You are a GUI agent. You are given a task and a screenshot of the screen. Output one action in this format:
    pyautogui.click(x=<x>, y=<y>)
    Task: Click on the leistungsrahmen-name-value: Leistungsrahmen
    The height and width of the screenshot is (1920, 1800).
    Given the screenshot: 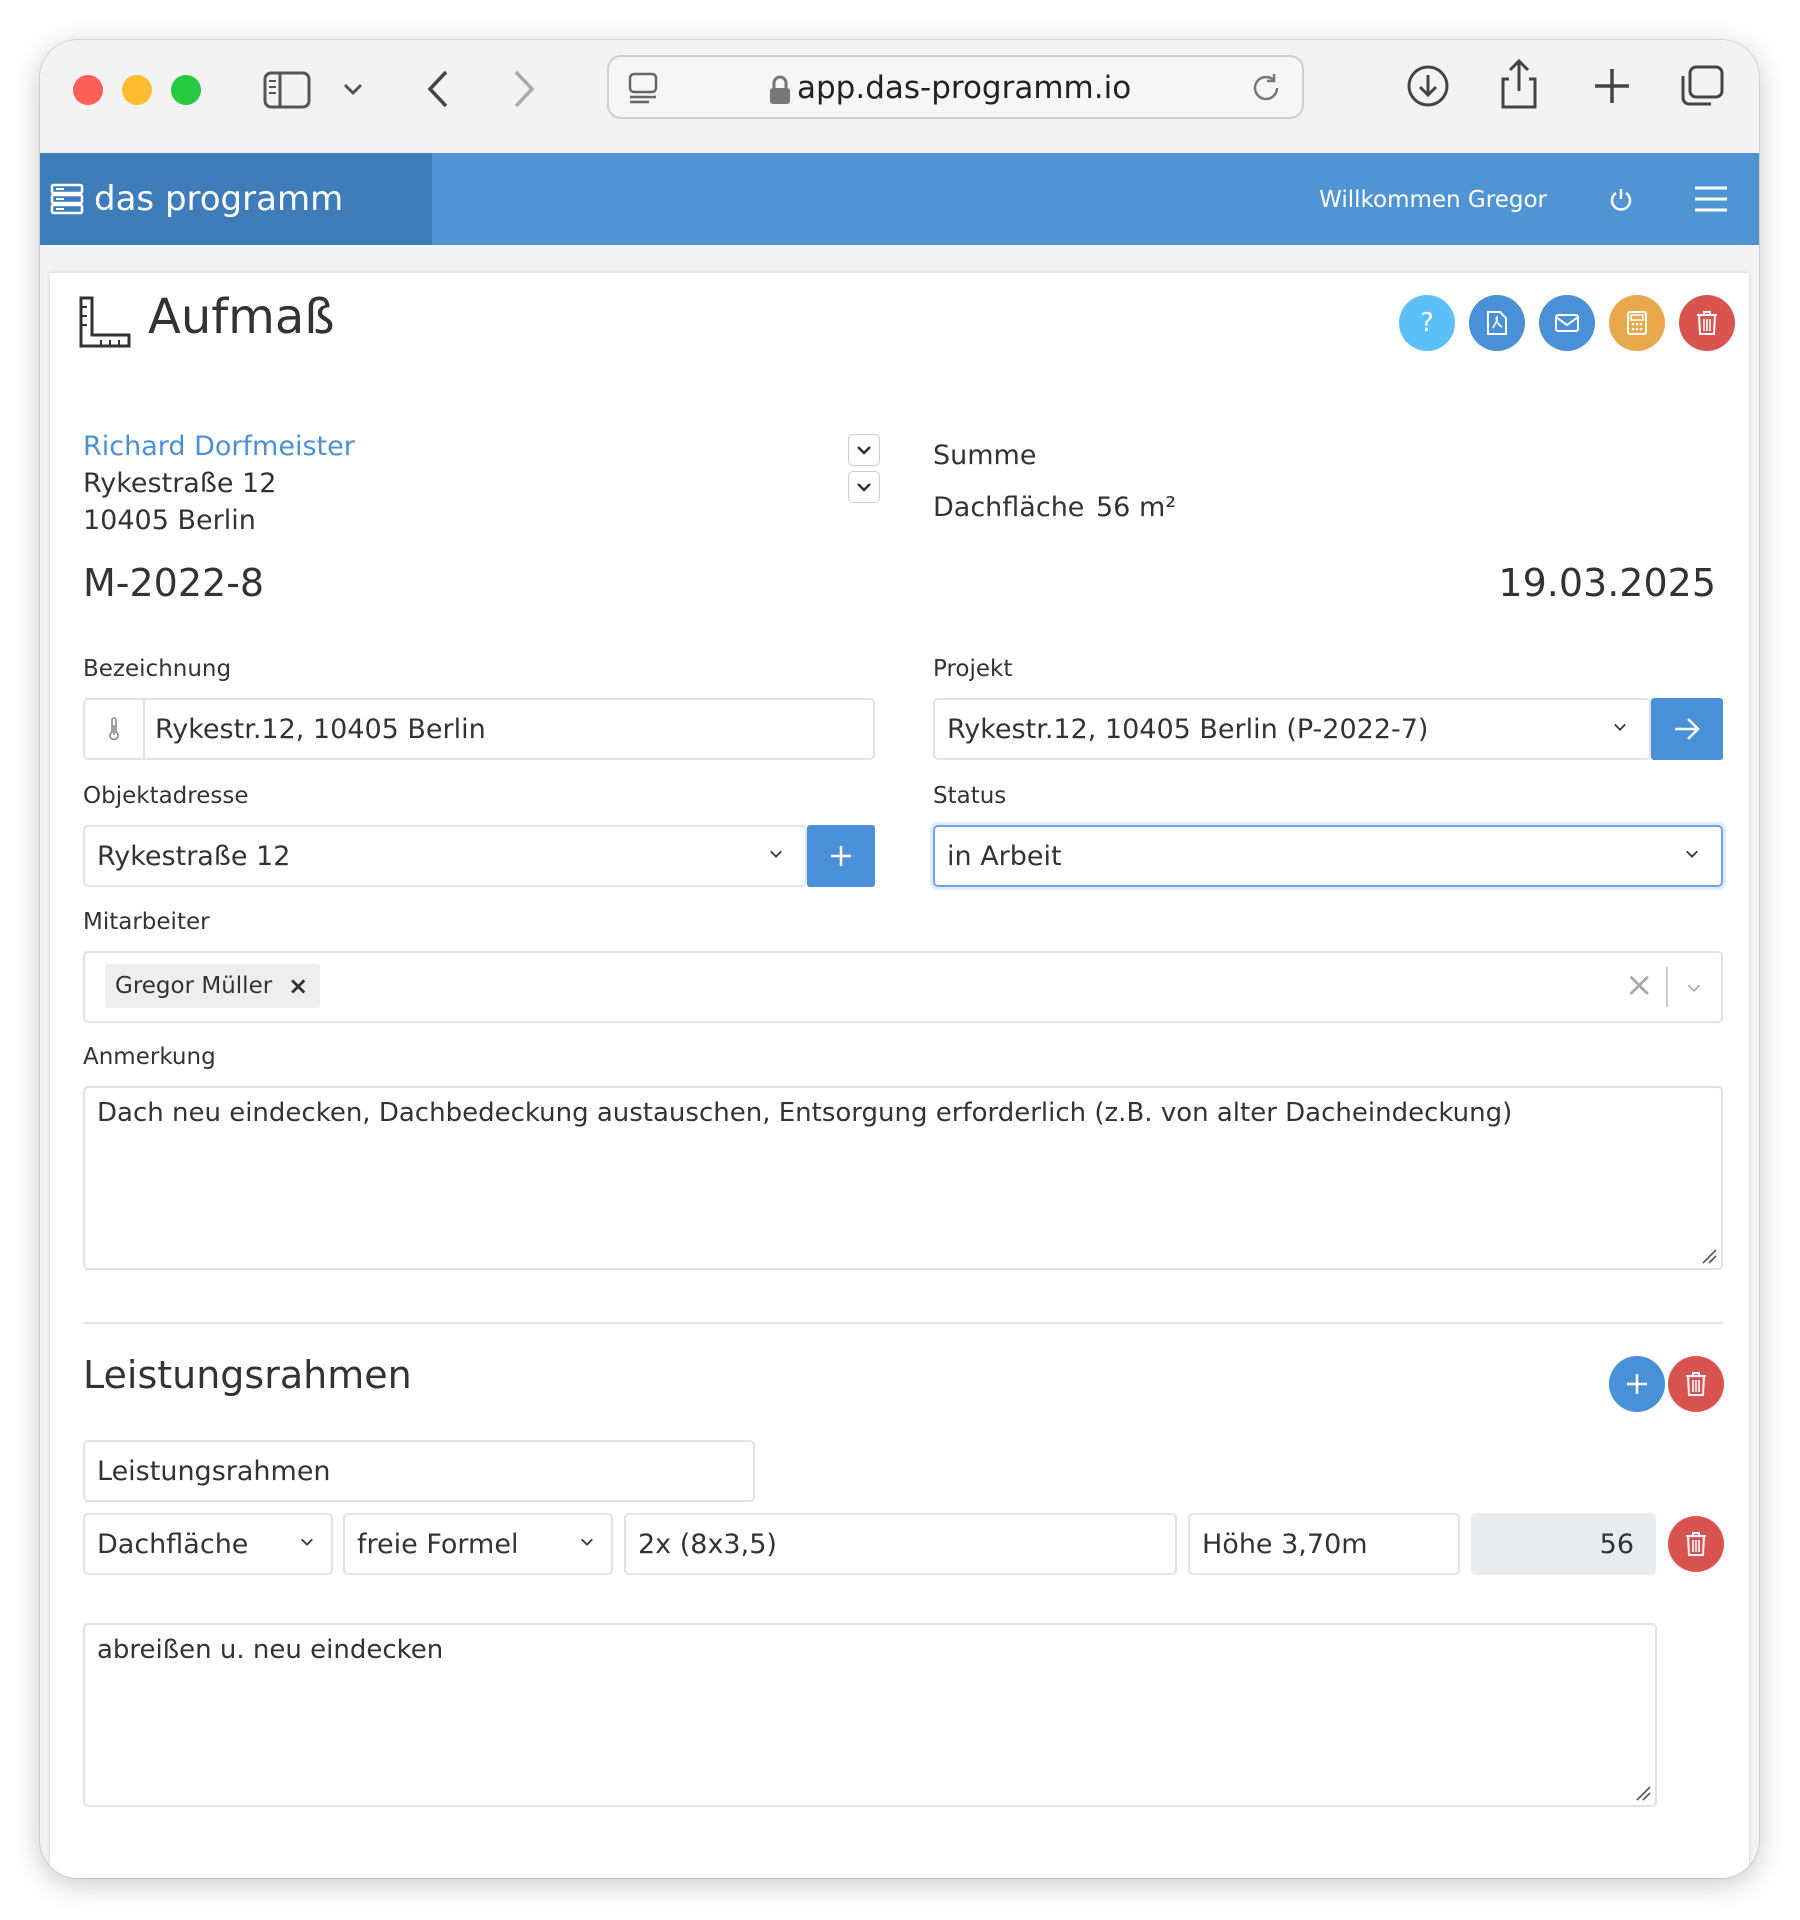 What is the action you would take?
    pyautogui.click(x=214, y=1471)
    